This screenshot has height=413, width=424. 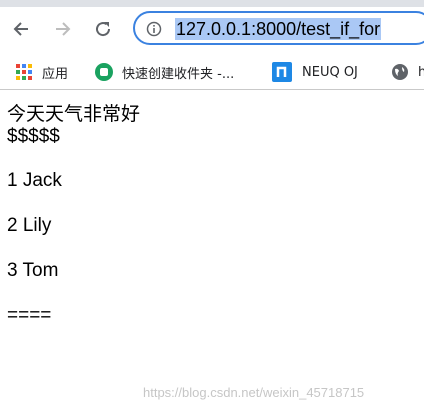 What do you see at coordinates (212, 89) in the screenshot?
I see `toolbar-divider` at bounding box center [212, 89].